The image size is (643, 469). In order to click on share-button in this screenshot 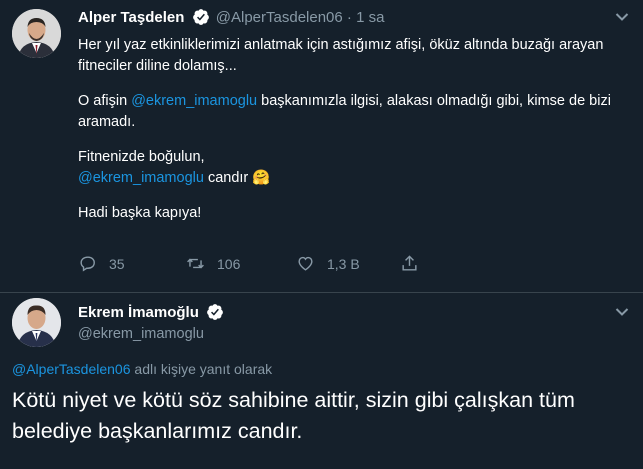, I will do `click(409, 263)`.